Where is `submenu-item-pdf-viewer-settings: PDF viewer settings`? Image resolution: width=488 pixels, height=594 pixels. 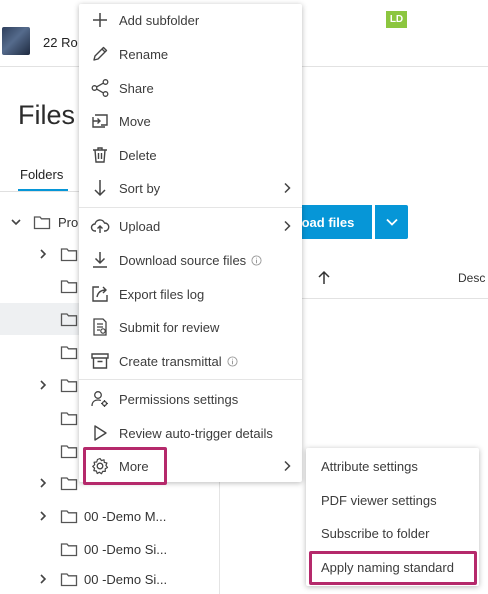
submenu-item-pdf-viewer-settings: PDF viewer settings is located at coordinates (392, 500).